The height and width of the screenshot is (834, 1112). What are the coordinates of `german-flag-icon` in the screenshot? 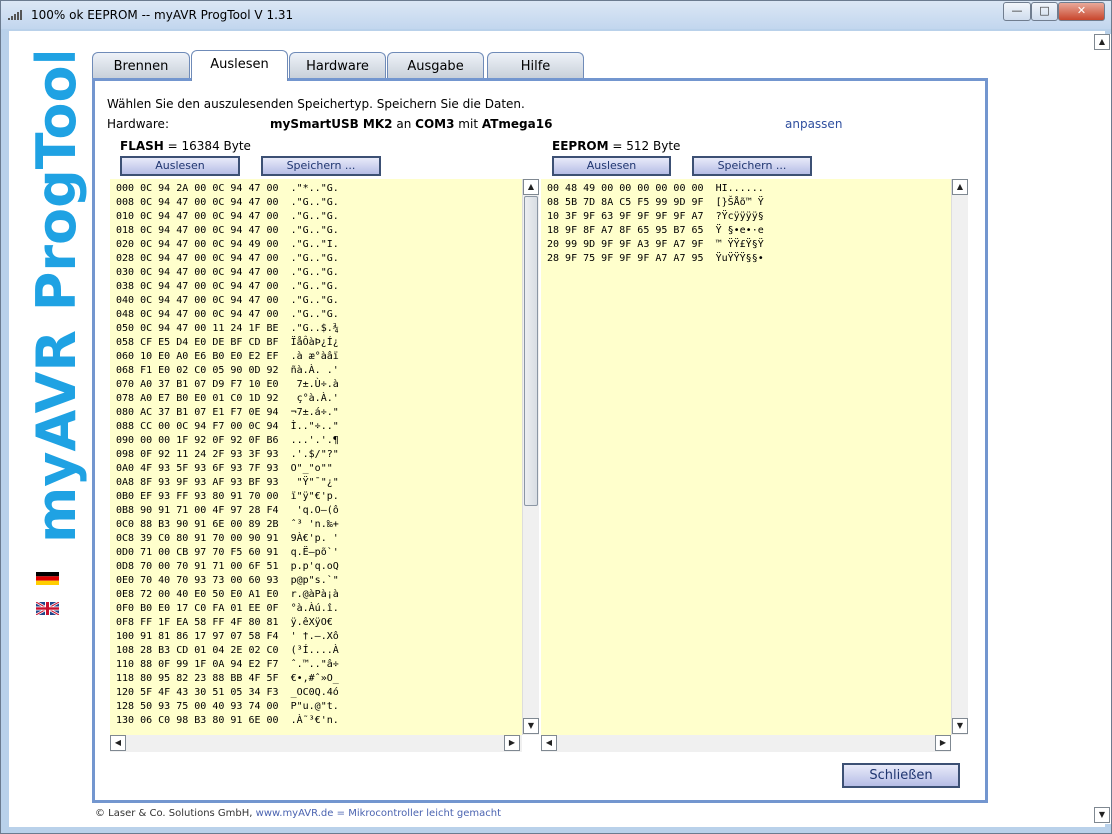 It's located at (47, 578).